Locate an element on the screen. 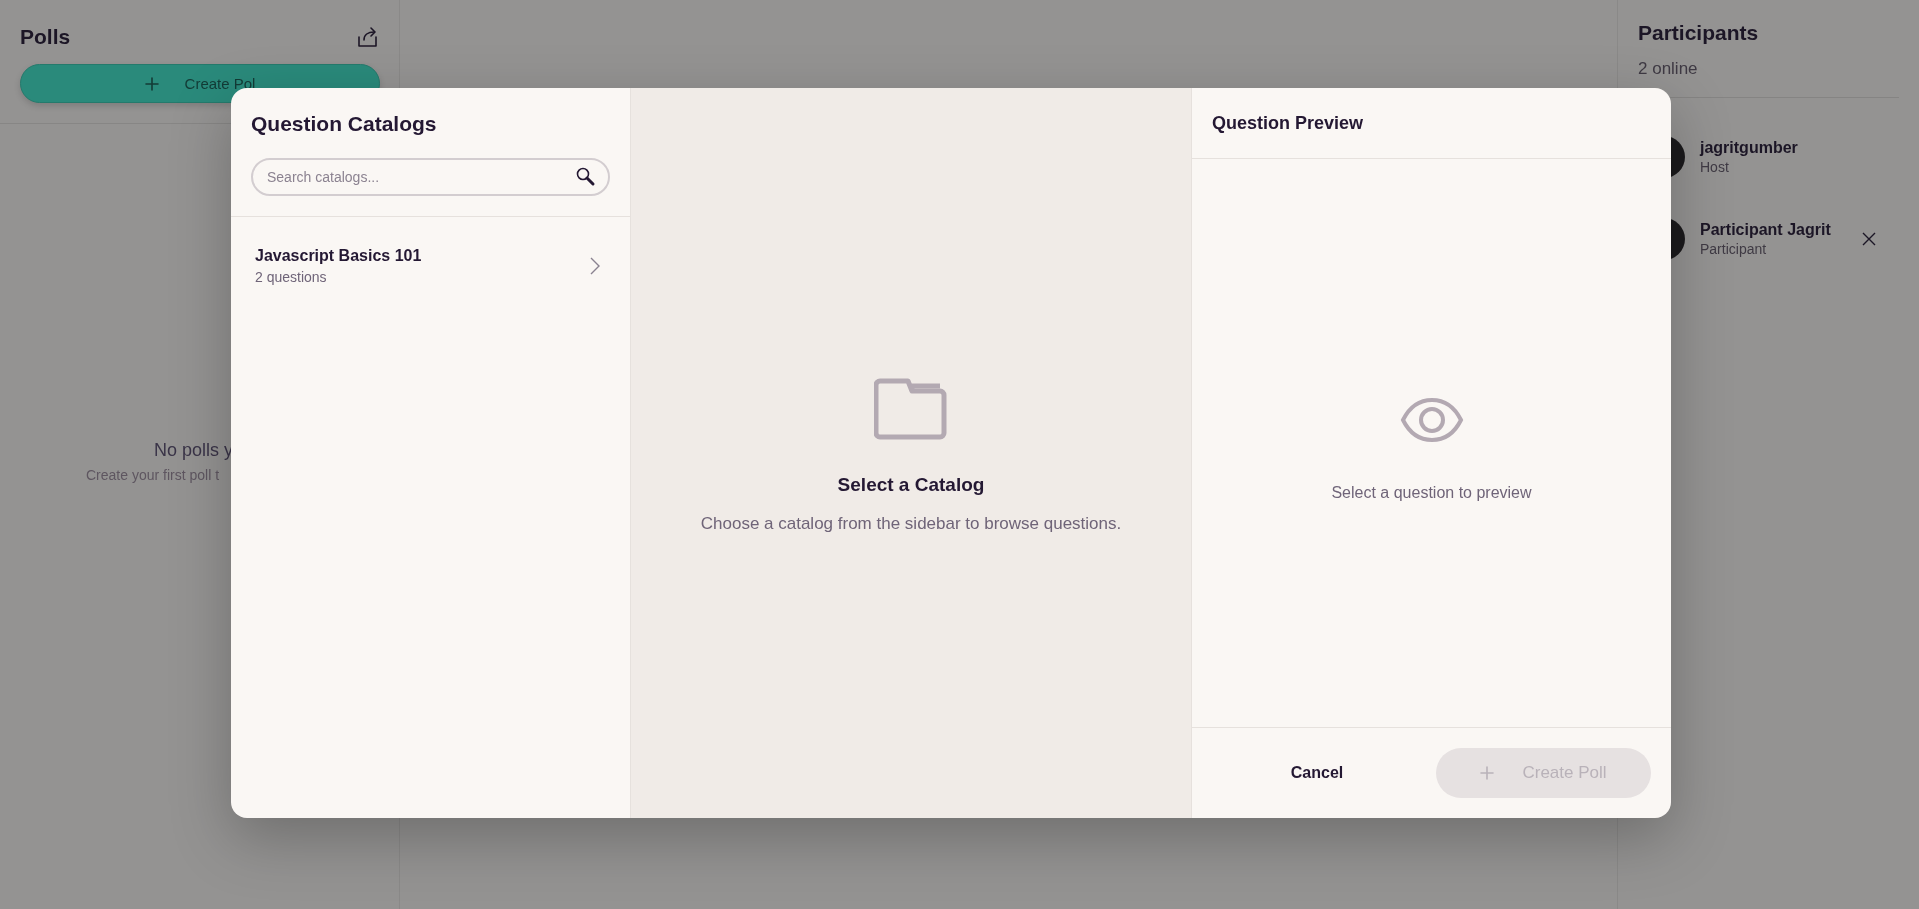 The width and height of the screenshot is (1919, 909). participant-role: Participant is located at coordinates (1734, 249).